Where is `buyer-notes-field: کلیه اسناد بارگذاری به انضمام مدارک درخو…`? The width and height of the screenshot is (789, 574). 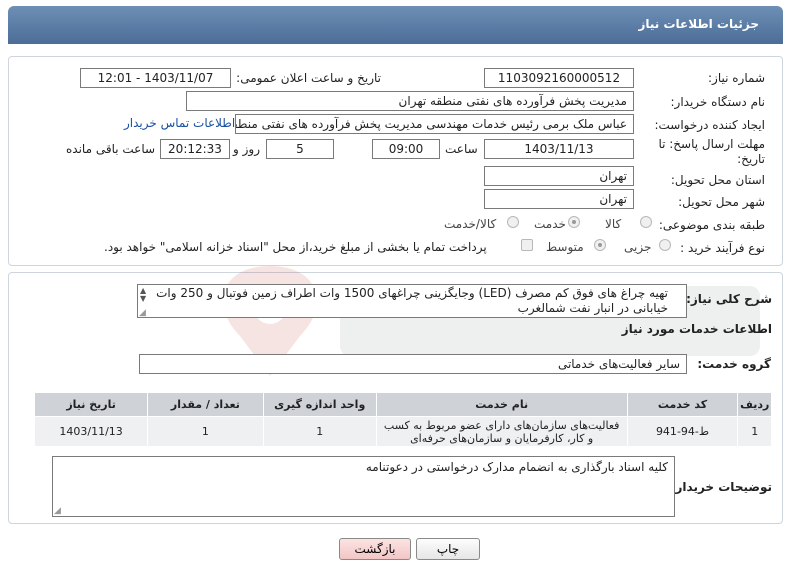 buyer-notes-field: کلیه اسناد بارگذاری به انضمام مدارک درخو… is located at coordinates (363, 486).